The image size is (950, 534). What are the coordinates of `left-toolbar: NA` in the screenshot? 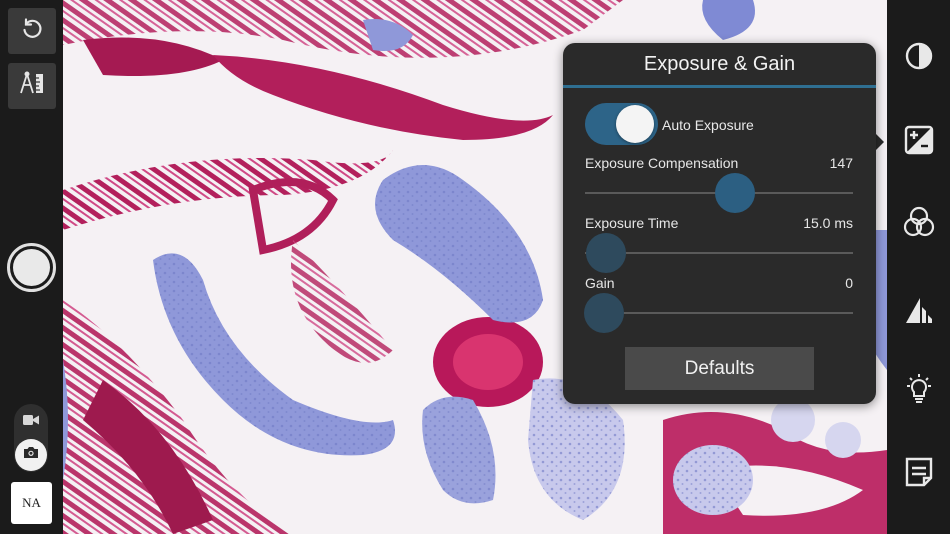 It's located at (31, 267).